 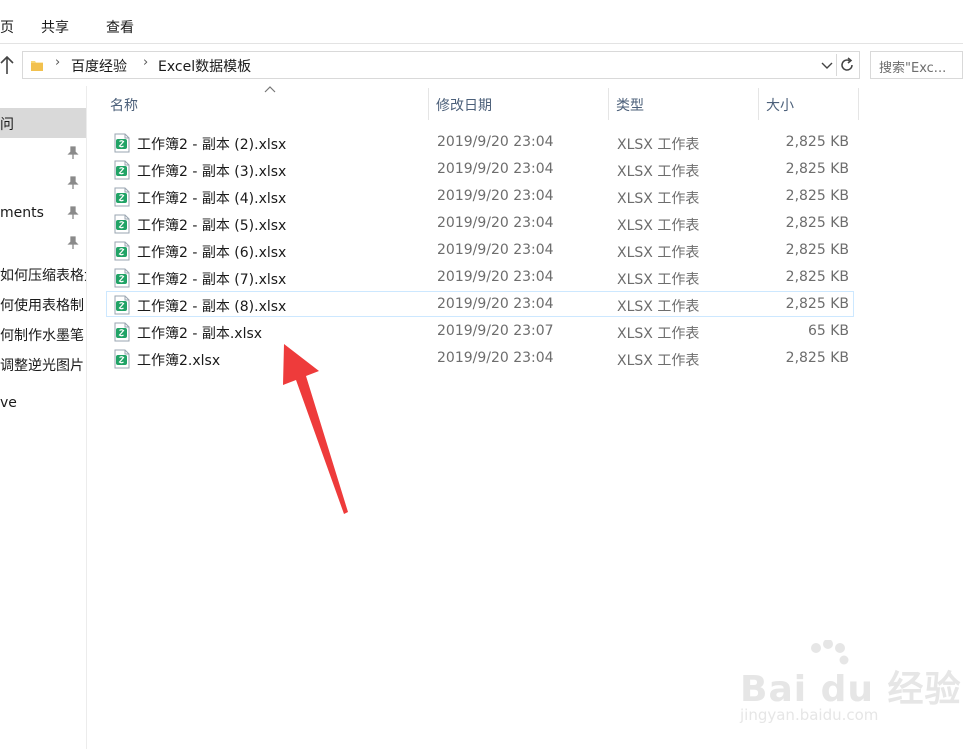 I want to click on nav-item-label: ve, so click(x=8, y=403).